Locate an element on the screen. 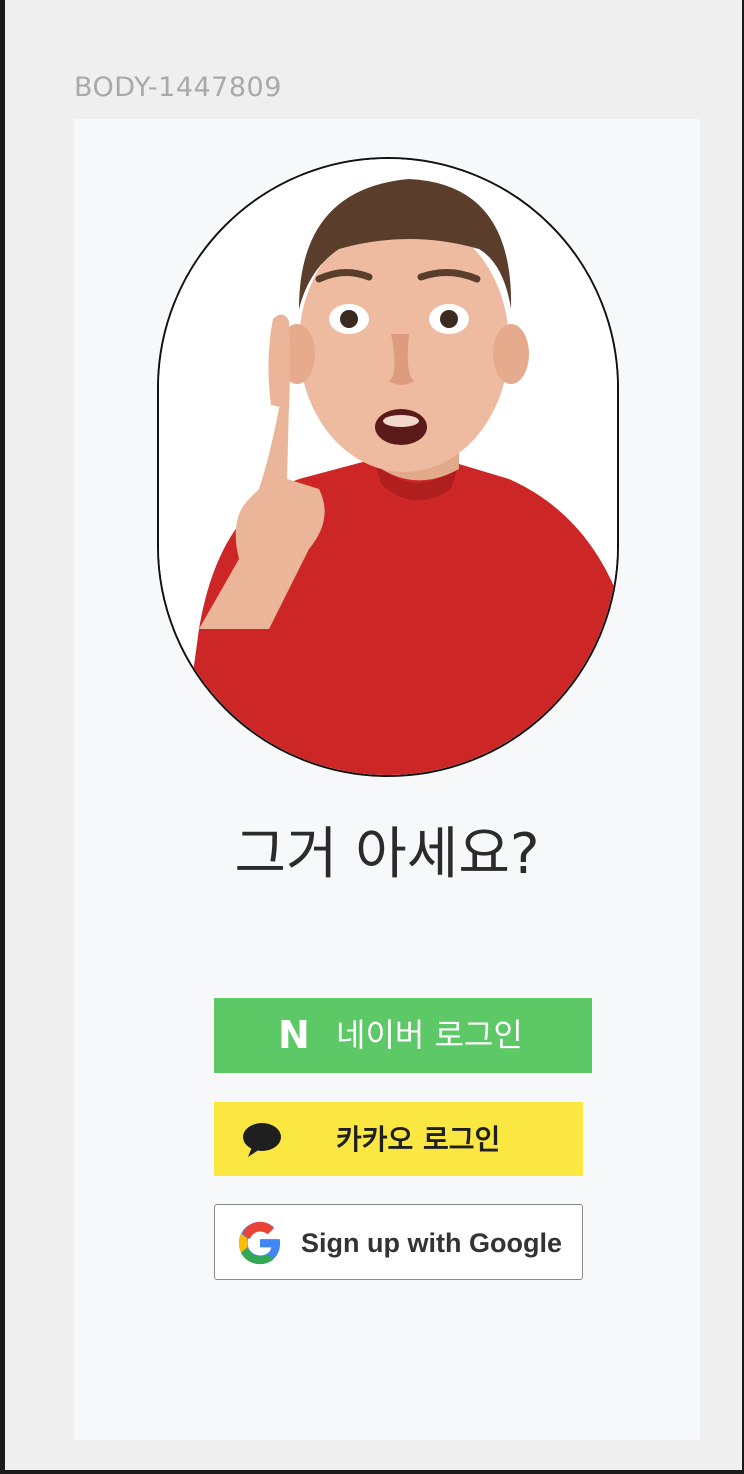 This screenshot has width=744, height=1474. naver-login-label: 네이버 로그인 is located at coordinates (429, 1035).